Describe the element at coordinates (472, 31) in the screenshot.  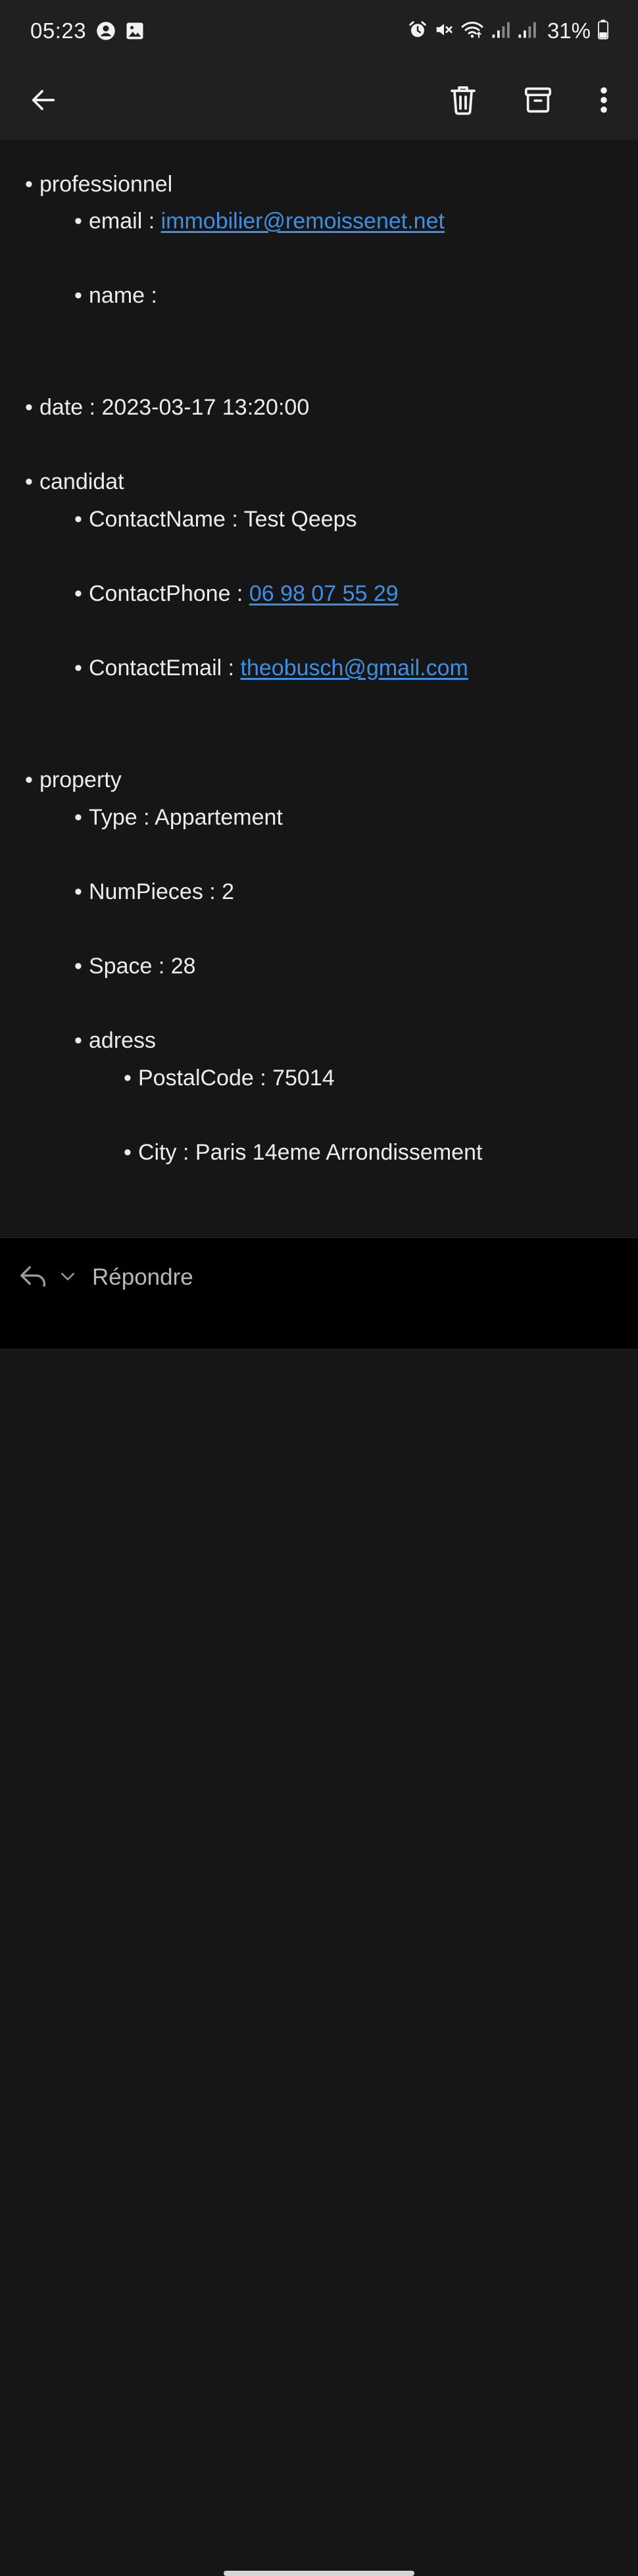
I see `wifi-icon` at that location.